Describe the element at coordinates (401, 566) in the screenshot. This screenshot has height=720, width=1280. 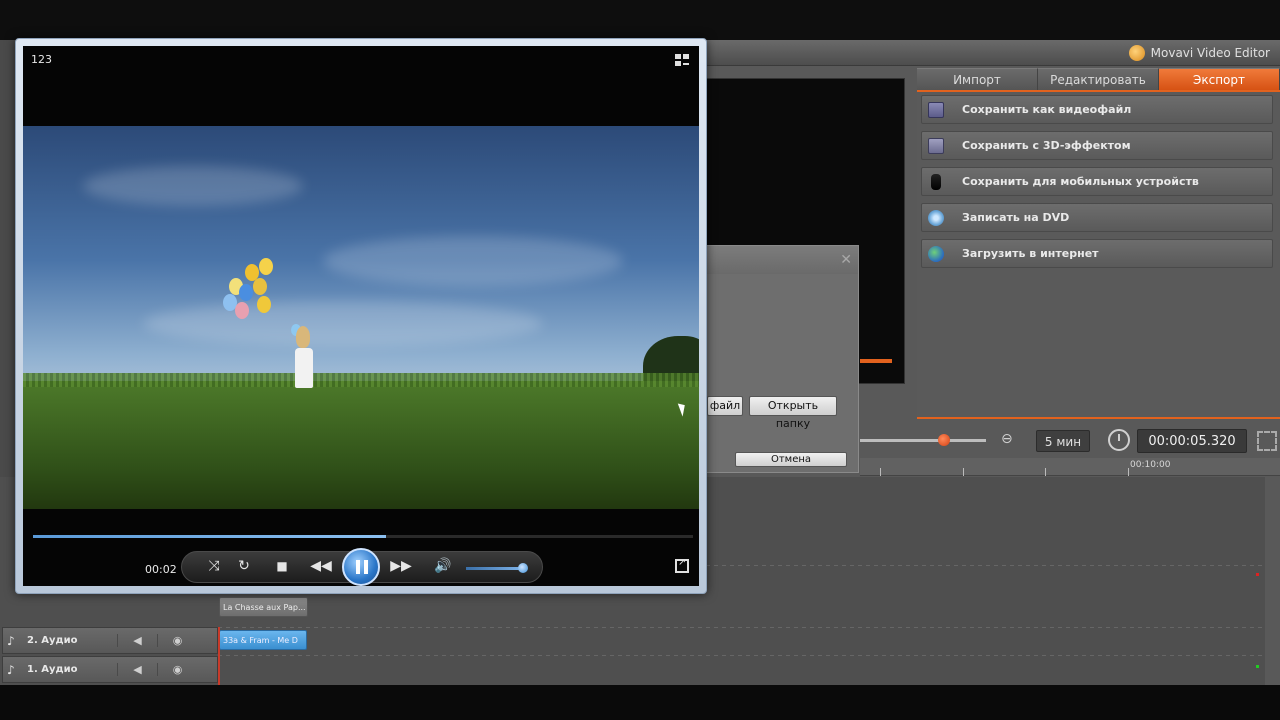
I see `fast-forward-icon: ▶▶` at that location.